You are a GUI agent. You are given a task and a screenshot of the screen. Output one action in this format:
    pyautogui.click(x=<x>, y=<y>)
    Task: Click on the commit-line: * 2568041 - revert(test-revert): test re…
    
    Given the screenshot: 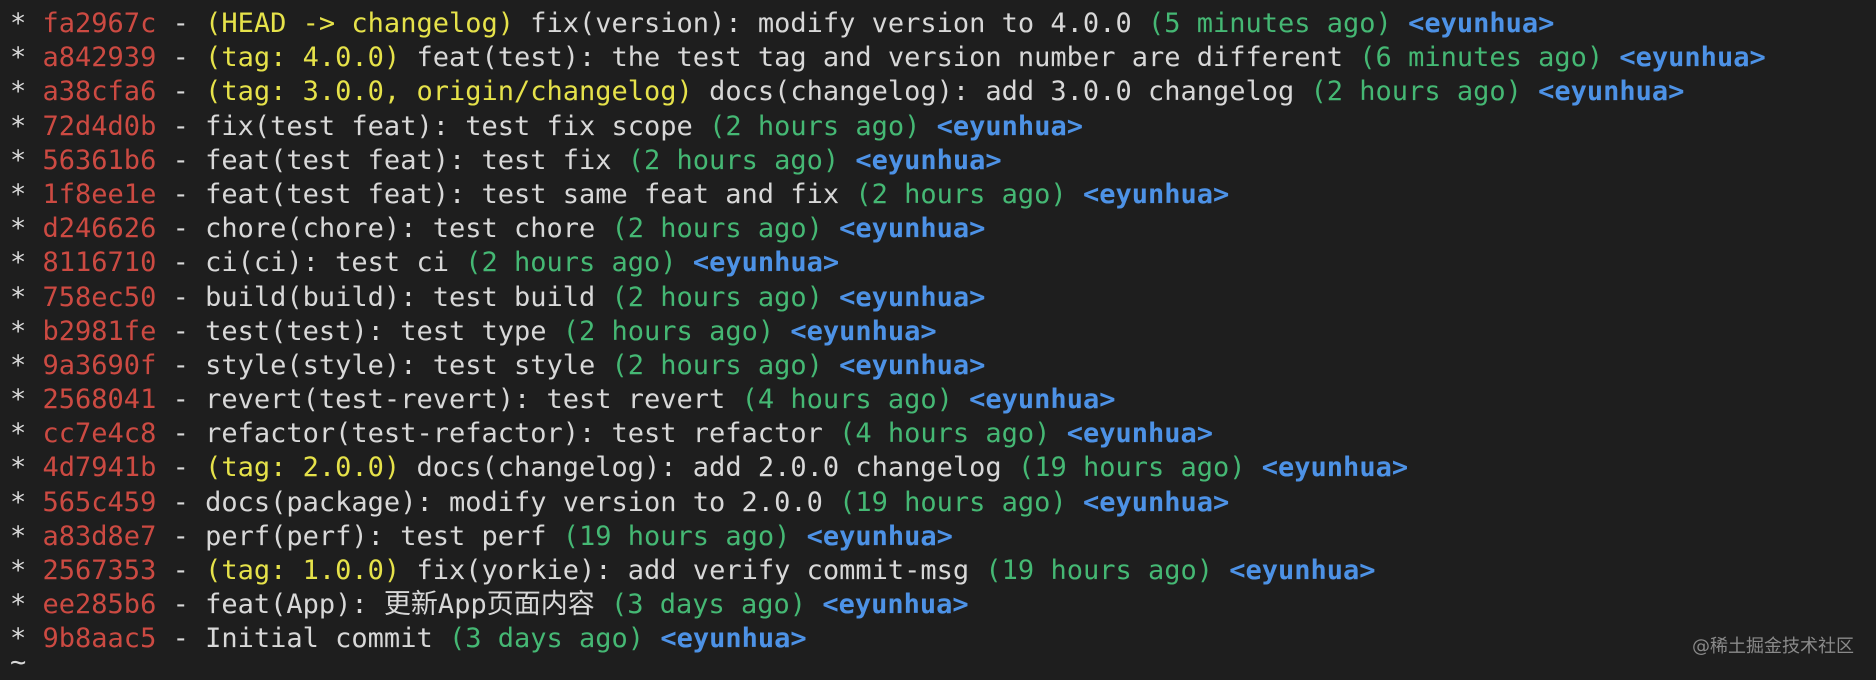 What is the action you would take?
    pyautogui.click(x=888, y=400)
    